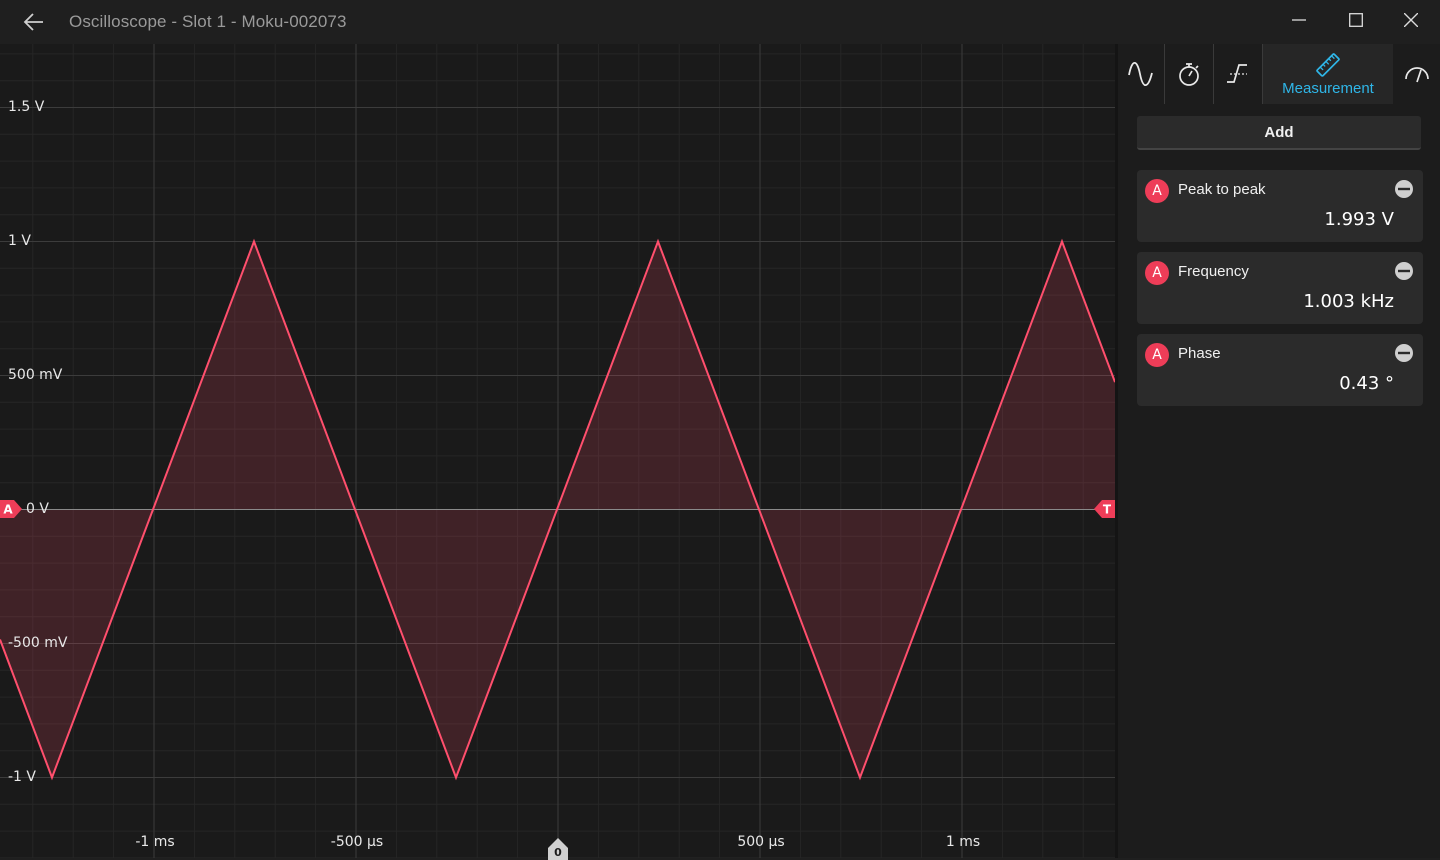 The width and height of the screenshot is (1440, 860). I want to click on measurement-value: 0.43 °, so click(1366, 383).